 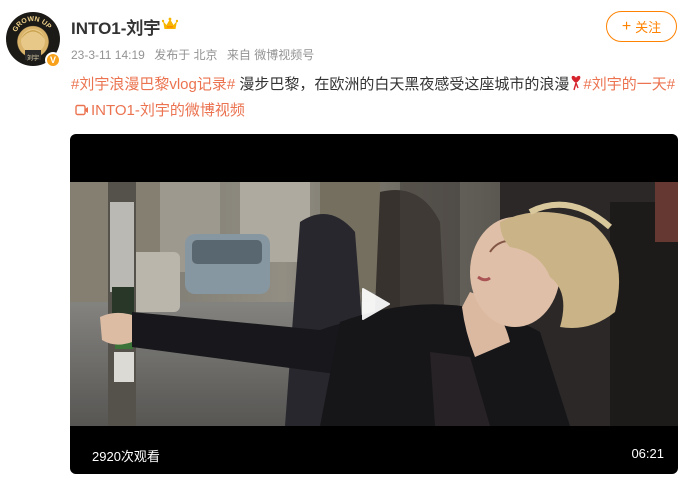 What do you see at coordinates (32, 25) in the screenshot?
I see `svg-text: GROWN UP` at bounding box center [32, 25].